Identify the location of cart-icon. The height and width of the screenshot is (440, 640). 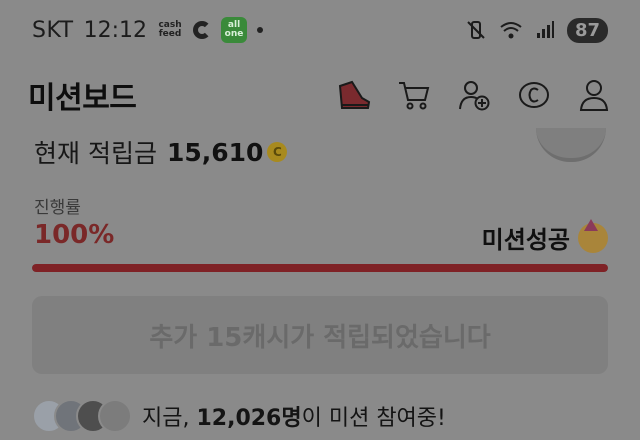
(414, 95).